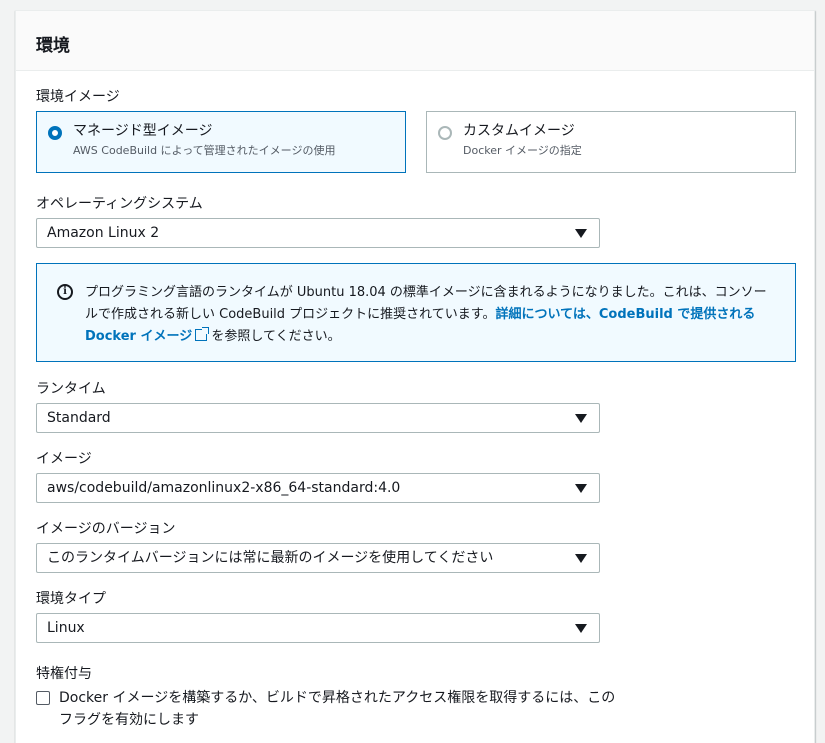 The height and width of the screenshot is (743, 825). I want to click on runtime-select-value: Standard, so click(79, 418).